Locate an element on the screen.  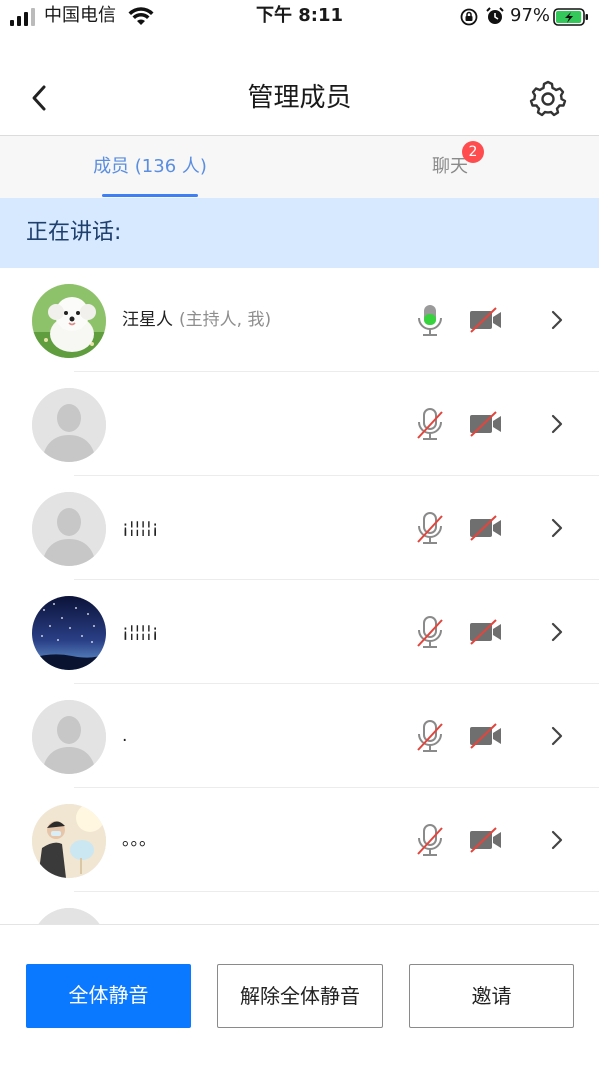
member-name-text: 。。。 is located at coordinates (139, 840).